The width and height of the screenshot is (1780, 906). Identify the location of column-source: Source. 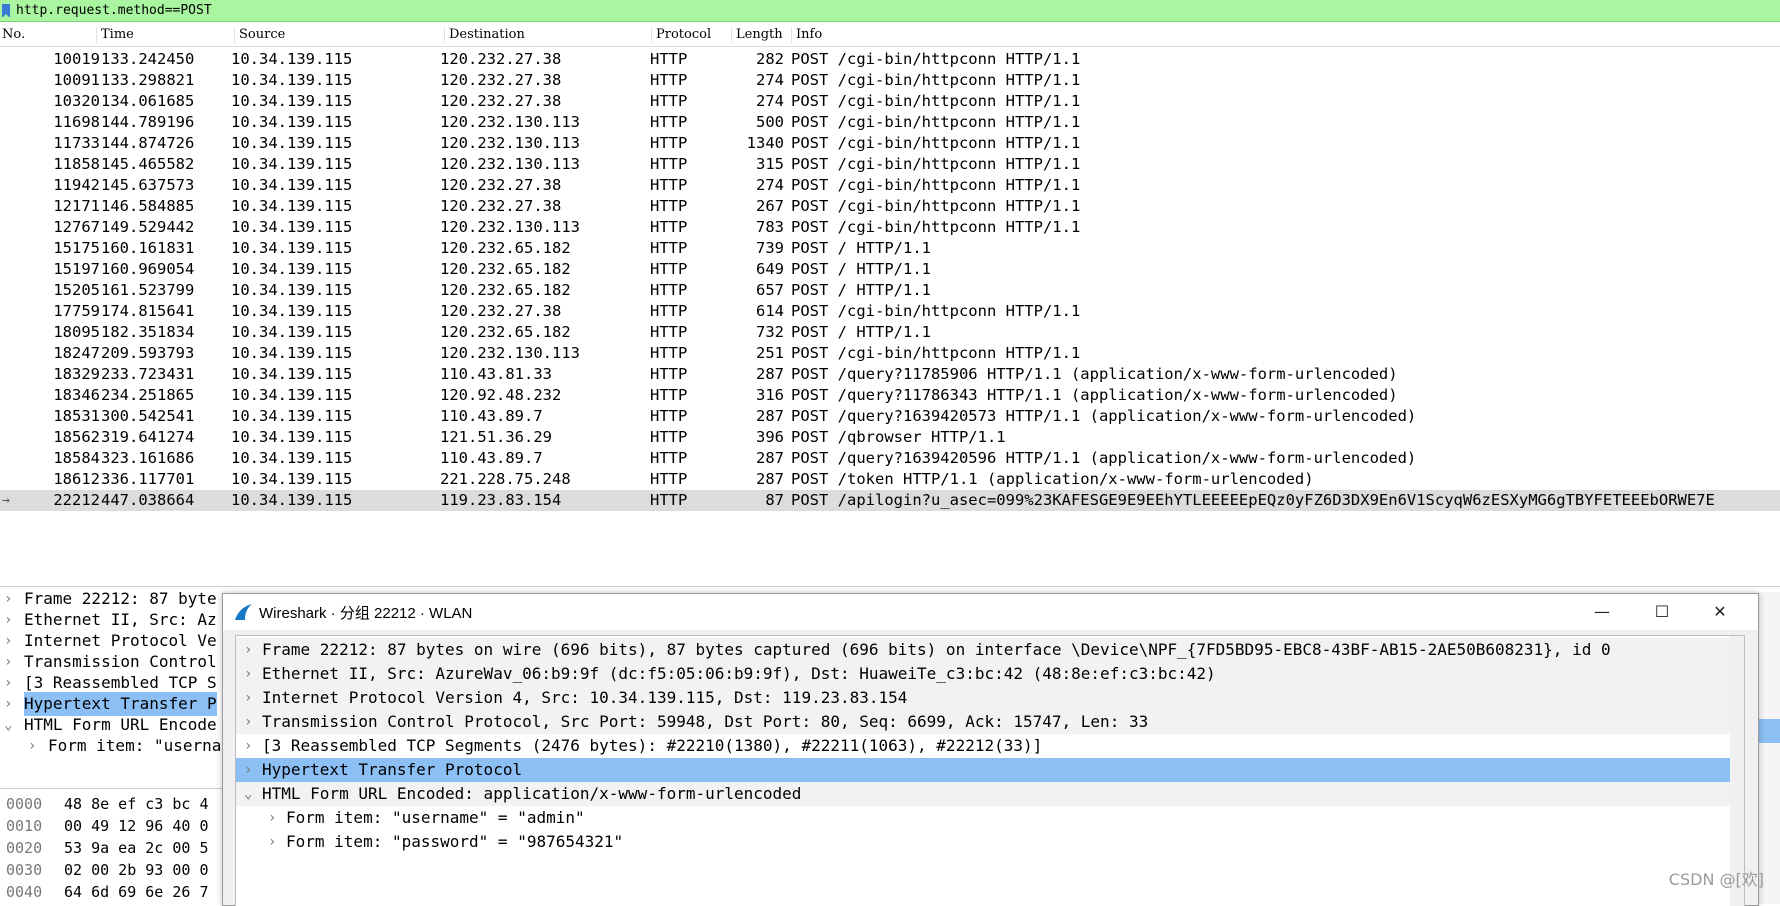
(334, 35).